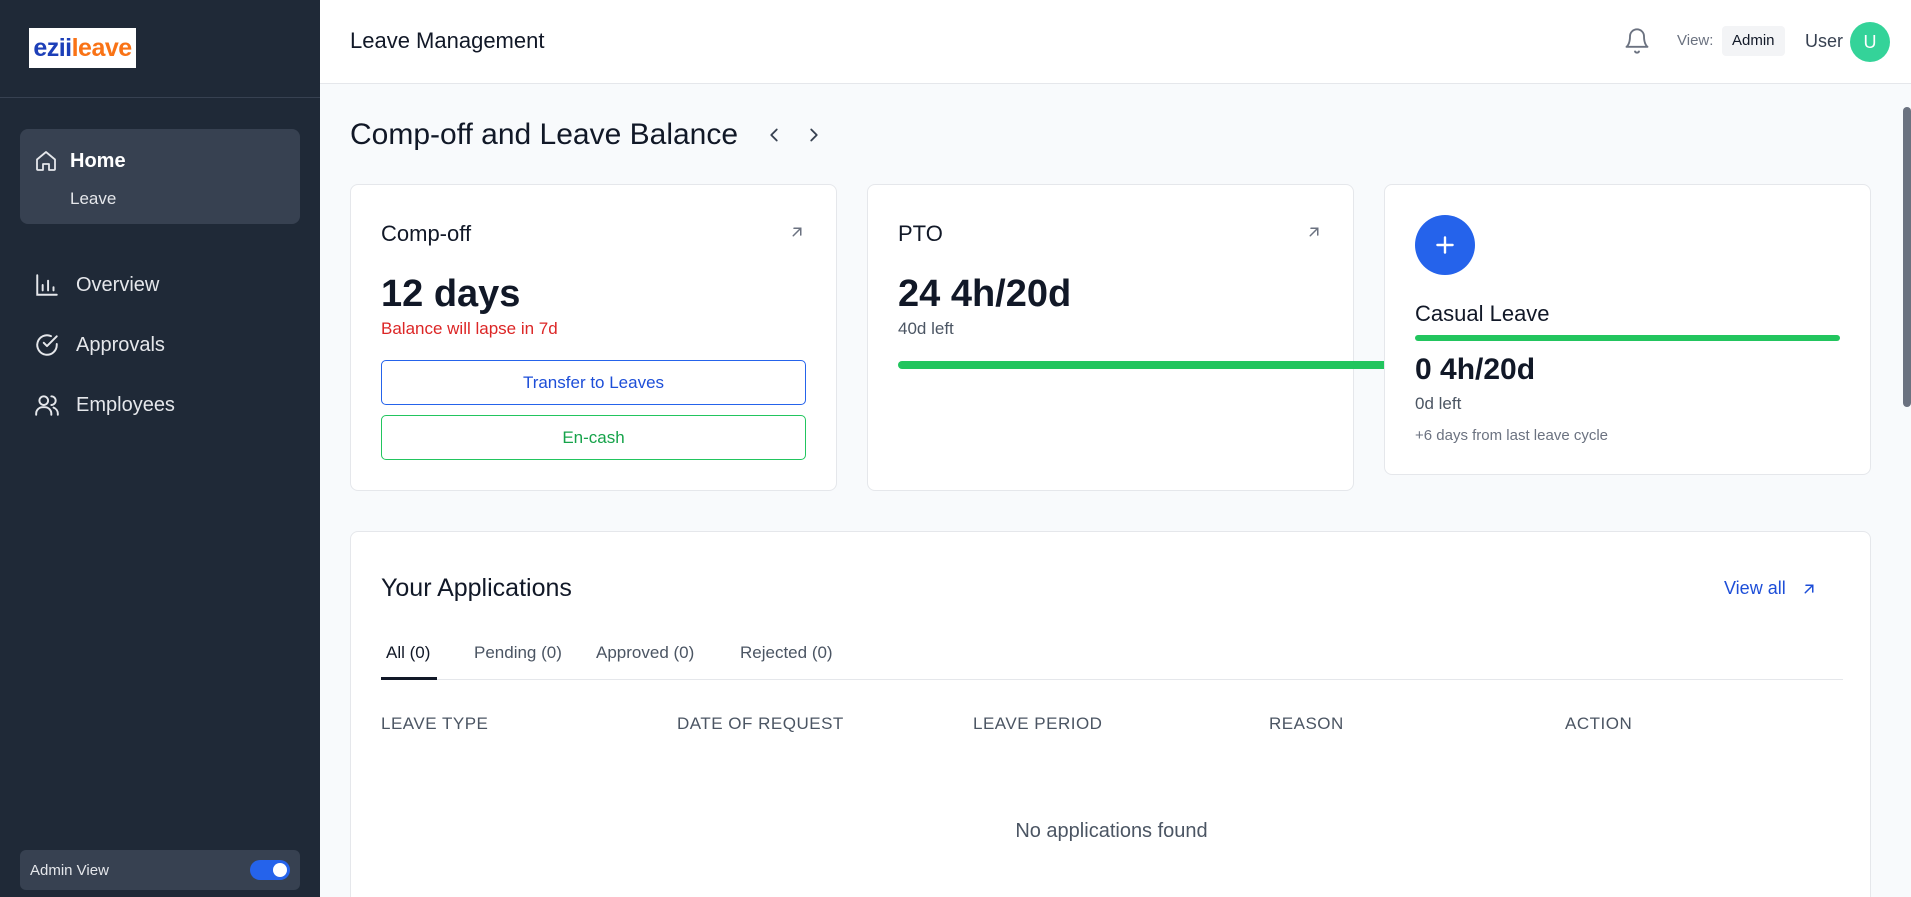 This screenshot has width=1911, height=897. Describe the element at coordinates (593, 382) in the screenshot. I see `transfer-to-leaves-button: Transfer to Leaves` at that location.